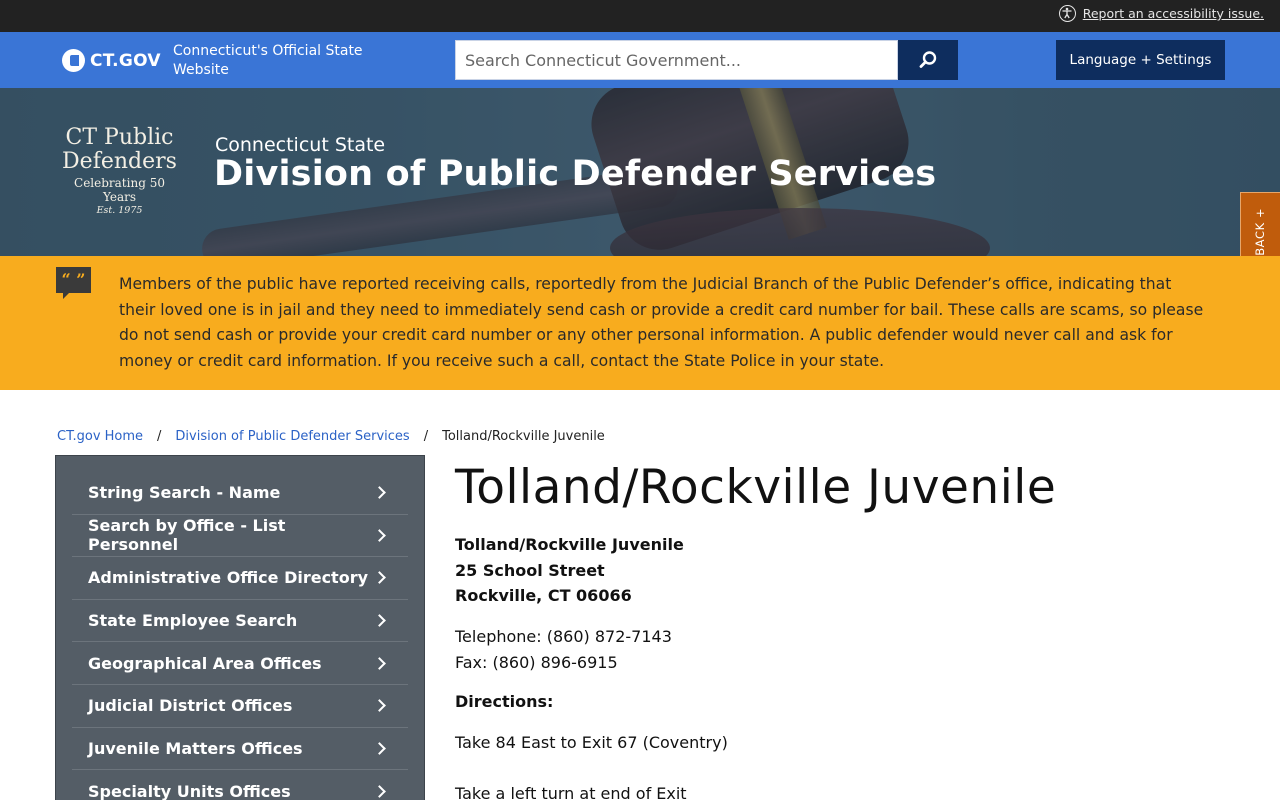 The width and height of the screenshot is (1280, 800). What do you see at coordinates (125, 60) in the screenshot?
I see `ctgov-logo-text: CT.GOV` at bounding box center [125, 60].